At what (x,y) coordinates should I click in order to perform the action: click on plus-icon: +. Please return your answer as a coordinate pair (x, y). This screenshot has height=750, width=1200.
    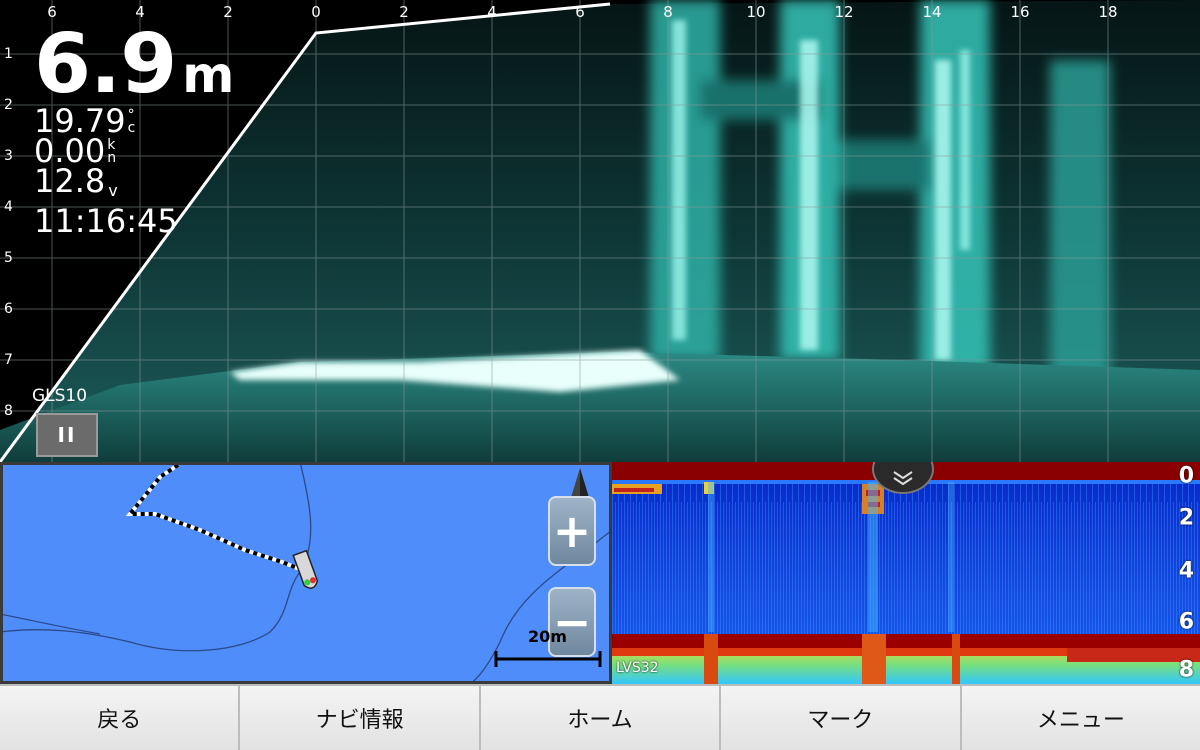
    Looking at the image, I should click on (572, 531).